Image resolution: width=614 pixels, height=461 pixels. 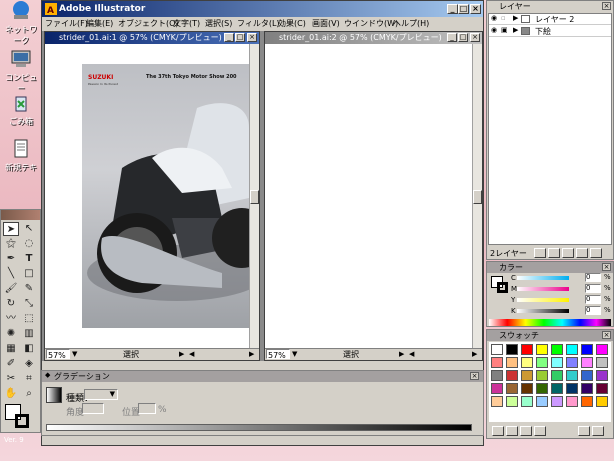 I want to click on doc1-minimize-button: _, so click(x=229, y=37).